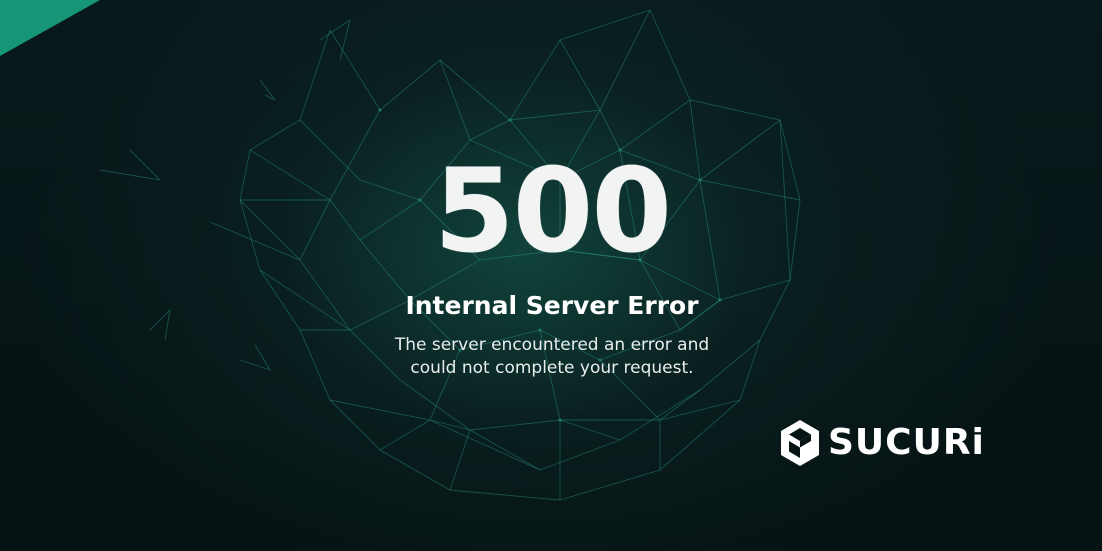 The image size is (1102, 551). I want to click on error-title: Internal Server Error, so click(552, 305).